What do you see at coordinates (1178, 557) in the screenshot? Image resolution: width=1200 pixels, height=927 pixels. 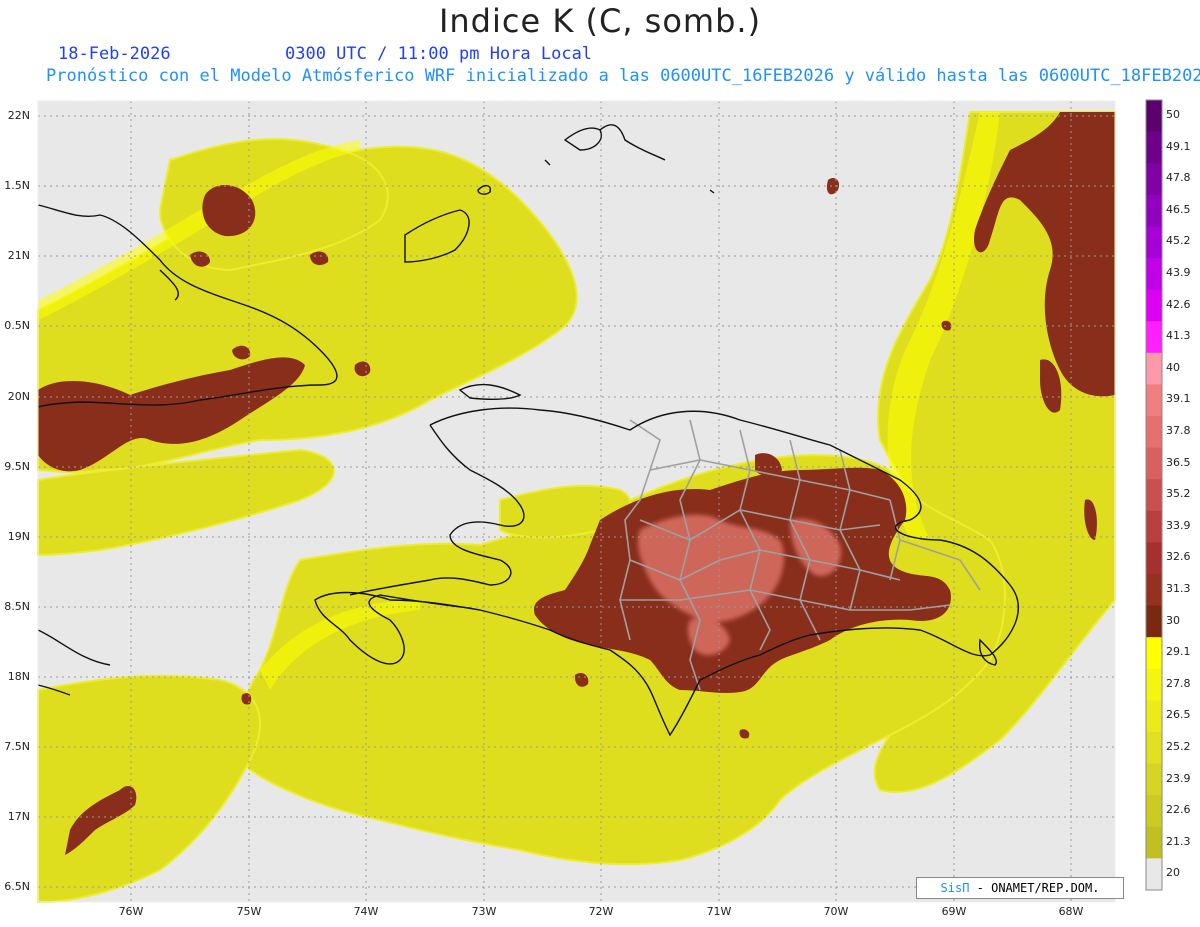 I see `colorbar-label: 32.6` at bounding box center [1178, 557].